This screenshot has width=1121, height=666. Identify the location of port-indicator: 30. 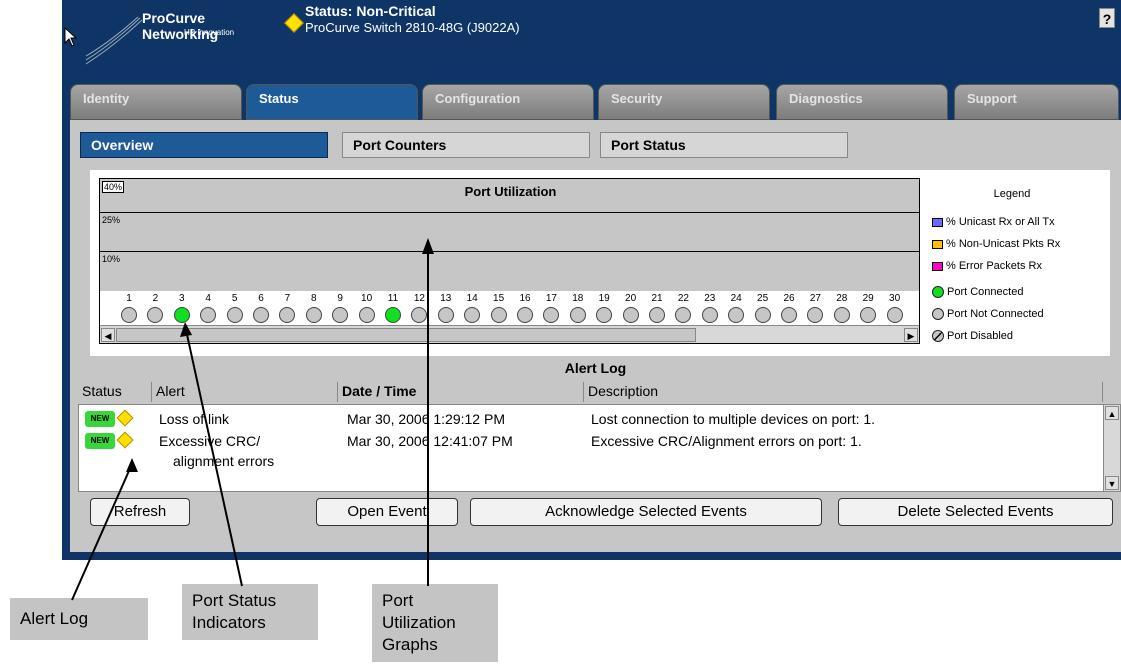
(895, 309).